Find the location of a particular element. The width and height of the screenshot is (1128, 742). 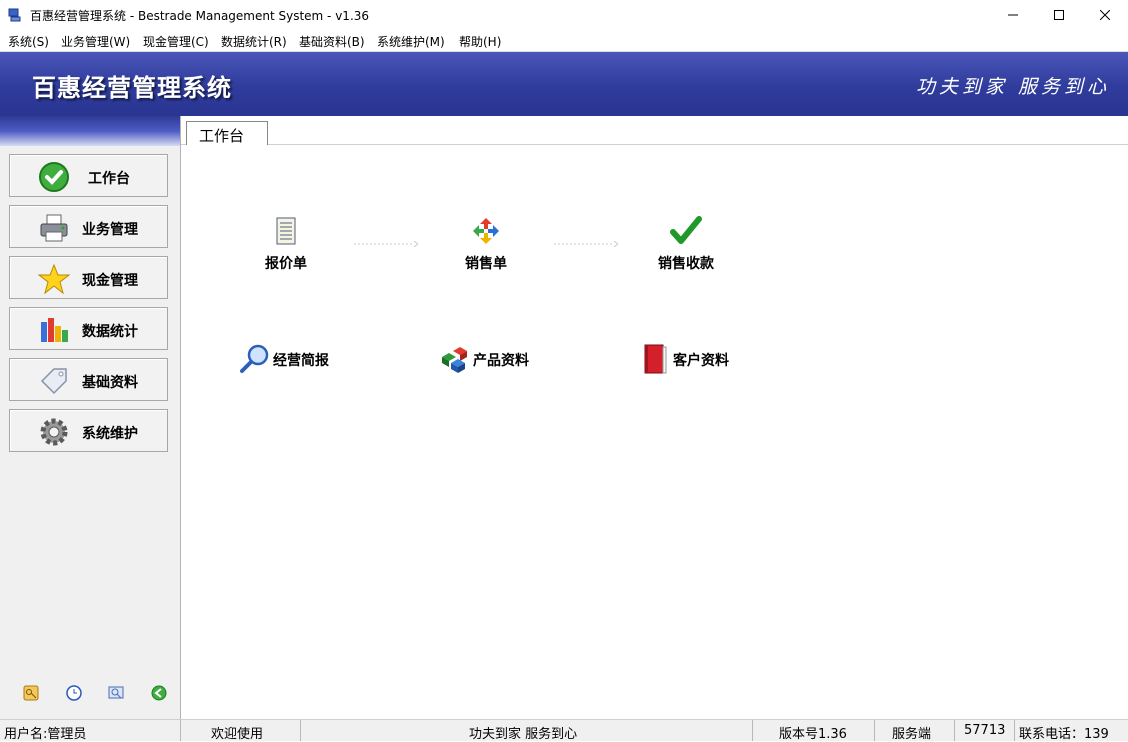

status-welcome: 欢迎使用 is located at coordinates (237, 734).